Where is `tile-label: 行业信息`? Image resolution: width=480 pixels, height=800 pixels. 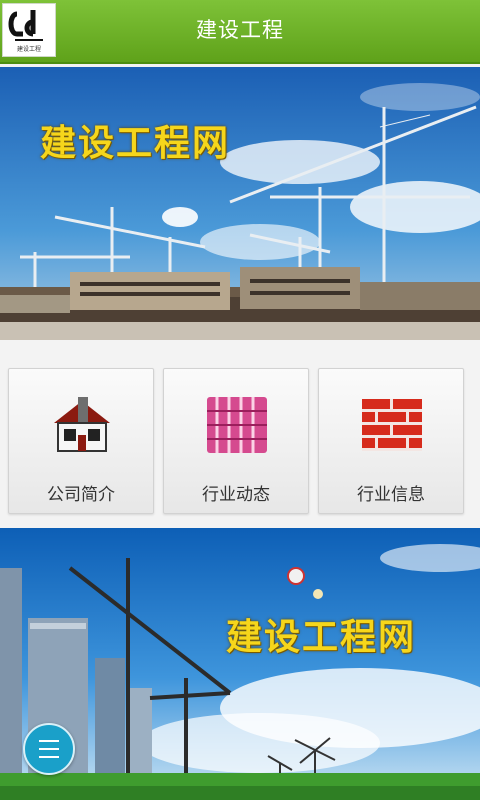 tile-label: 行业信息 is located at coordinates (391, 495).